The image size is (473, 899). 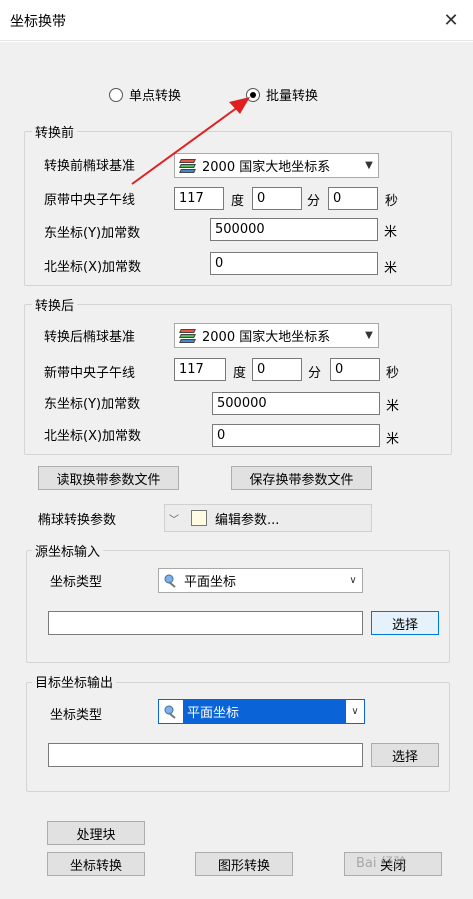 I want to click on source-type-select: 平面坐标 ∨, so click(x=260, y=580).